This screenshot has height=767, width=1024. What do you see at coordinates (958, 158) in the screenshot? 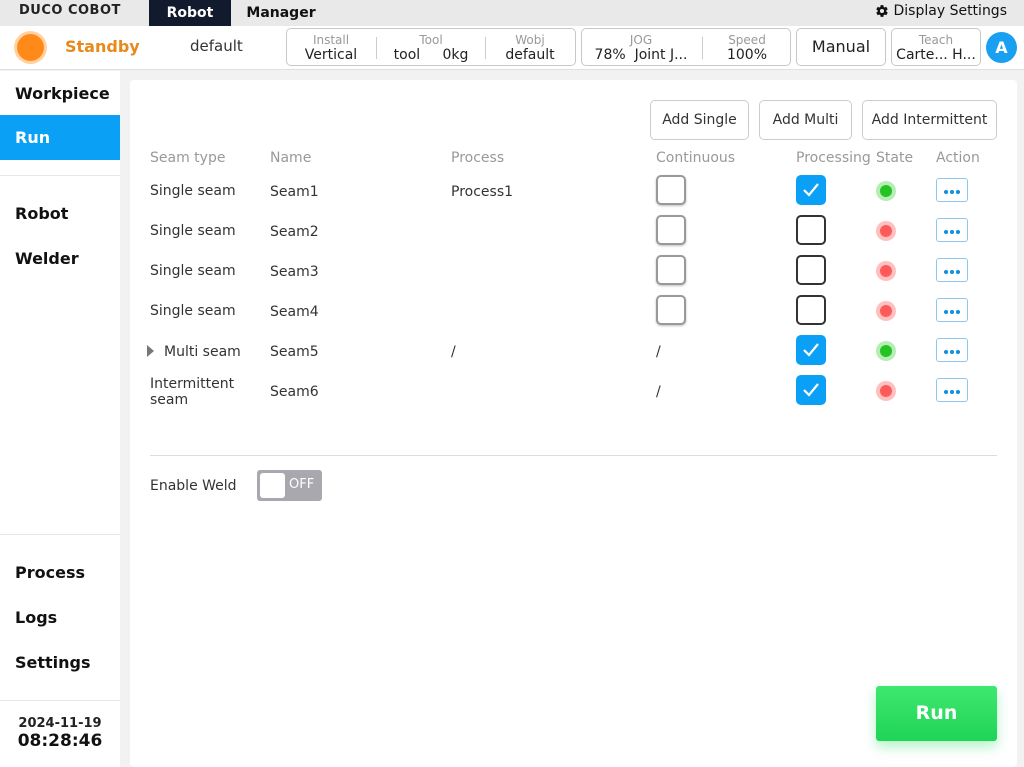
I see `header-action: Action` at bounding box center [958, 158].